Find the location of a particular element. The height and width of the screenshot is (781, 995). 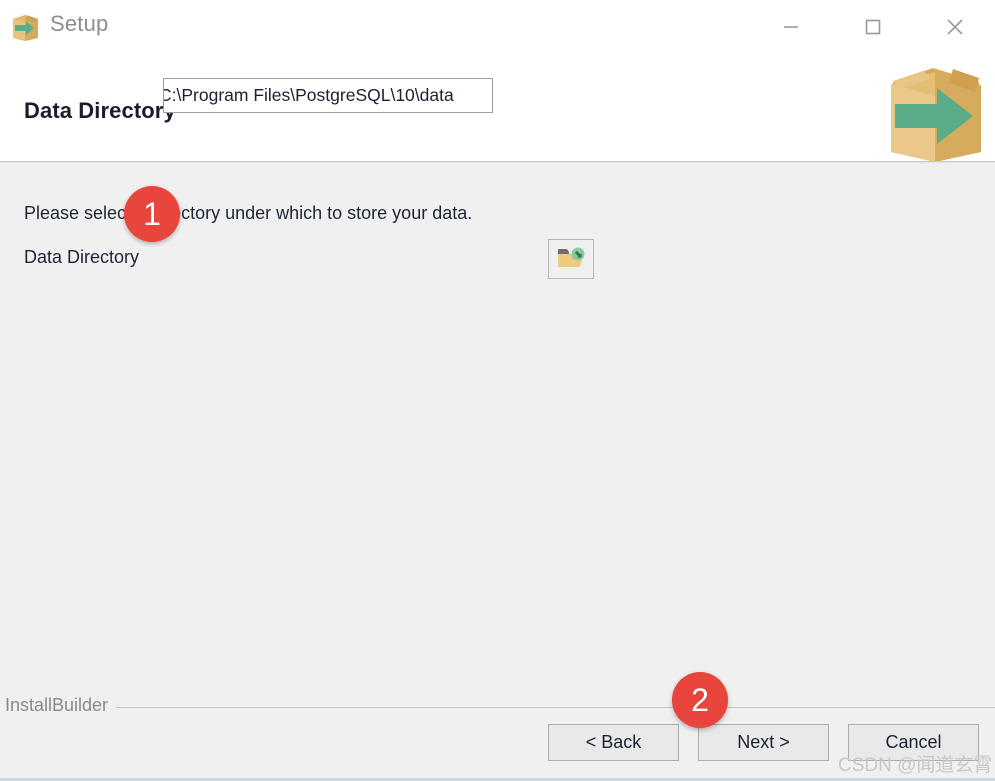

maximize-icon is located at coordinates (873, 27).